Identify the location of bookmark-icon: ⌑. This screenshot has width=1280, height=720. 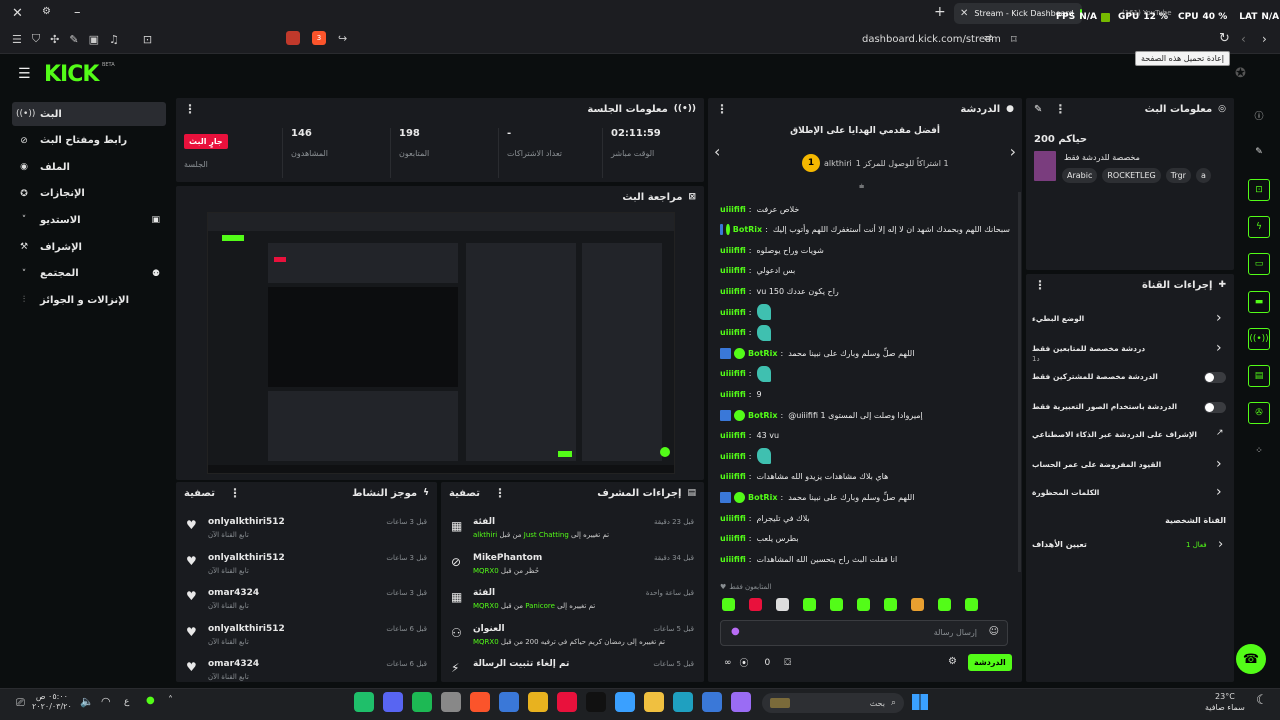
(1014, 39).